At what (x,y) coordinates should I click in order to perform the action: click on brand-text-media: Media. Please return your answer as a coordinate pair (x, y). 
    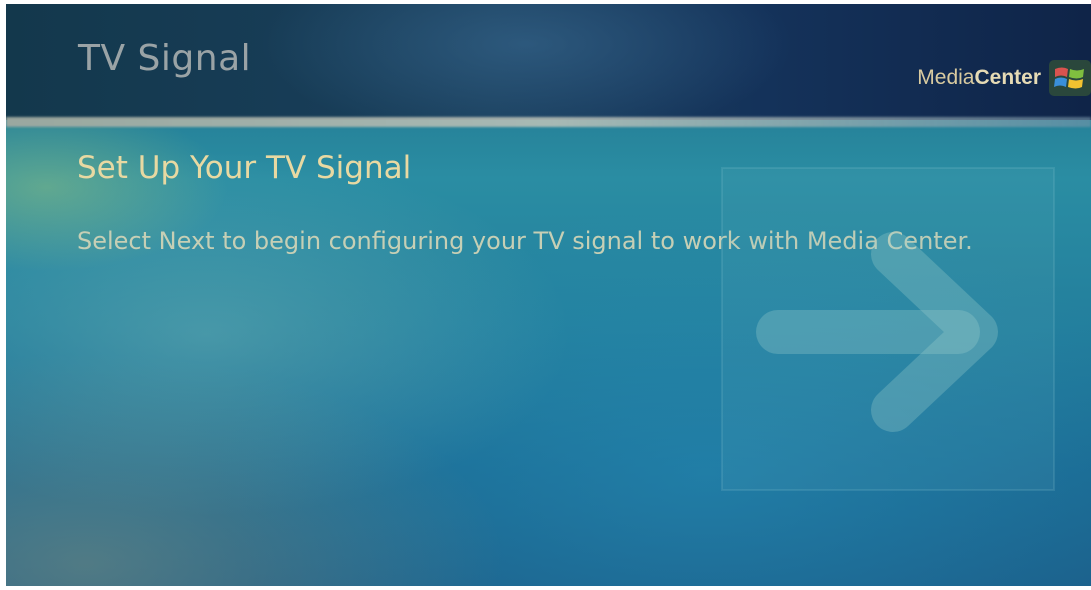
    Looking at the image, I should click on (946, 77).